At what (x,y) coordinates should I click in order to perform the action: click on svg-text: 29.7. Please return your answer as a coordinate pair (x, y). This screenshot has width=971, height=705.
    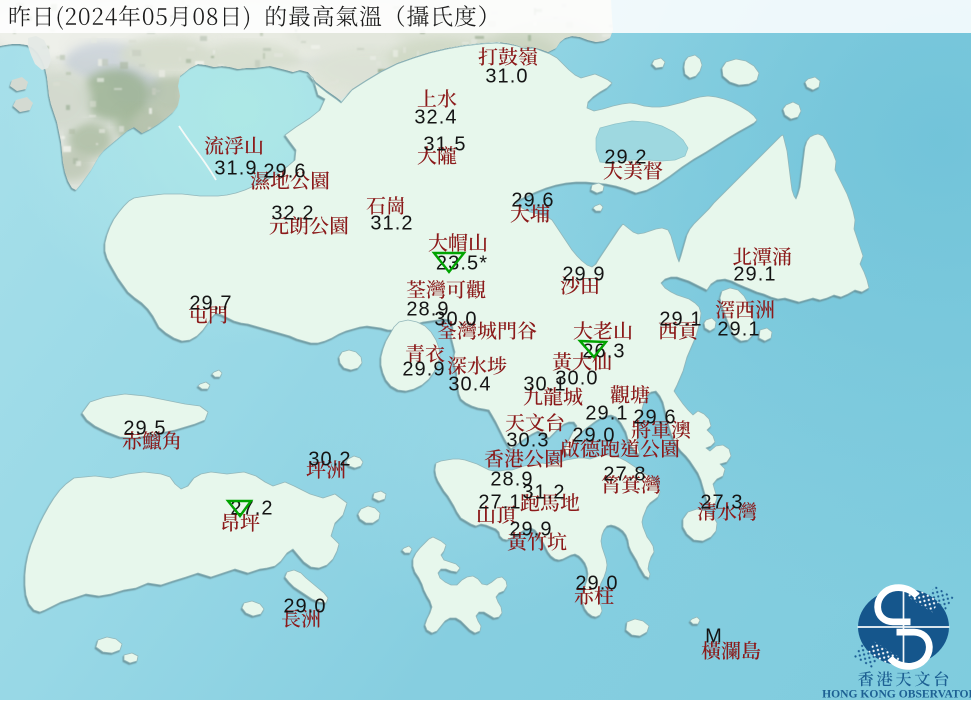
    Looking at the image, I should click on (210, 304).